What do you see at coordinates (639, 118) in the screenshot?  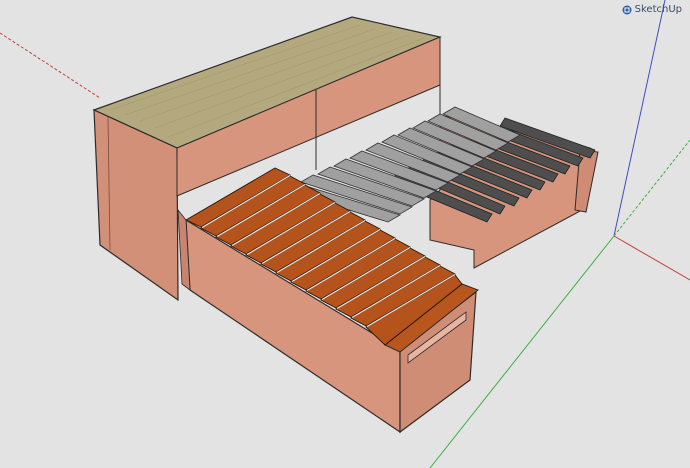 I see `blue-axis` at bounding box center [639, 118].